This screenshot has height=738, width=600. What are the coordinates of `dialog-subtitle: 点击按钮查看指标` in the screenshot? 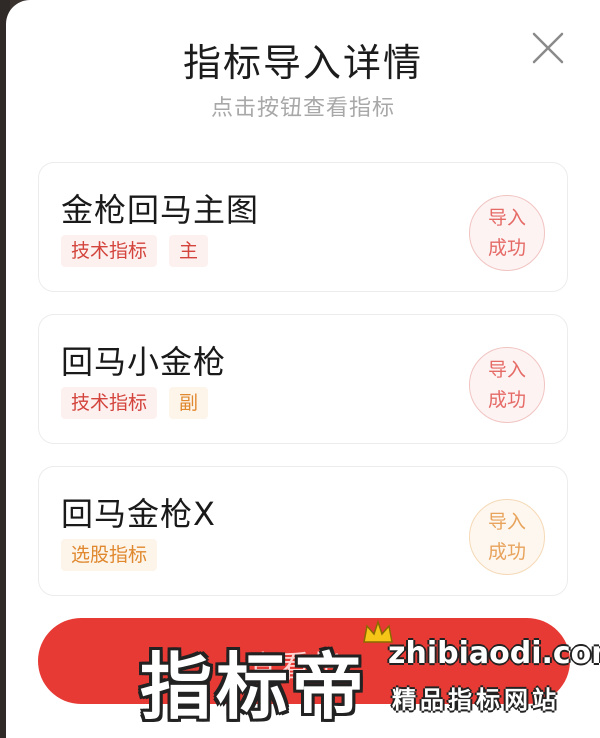 It's located at (302, 108).